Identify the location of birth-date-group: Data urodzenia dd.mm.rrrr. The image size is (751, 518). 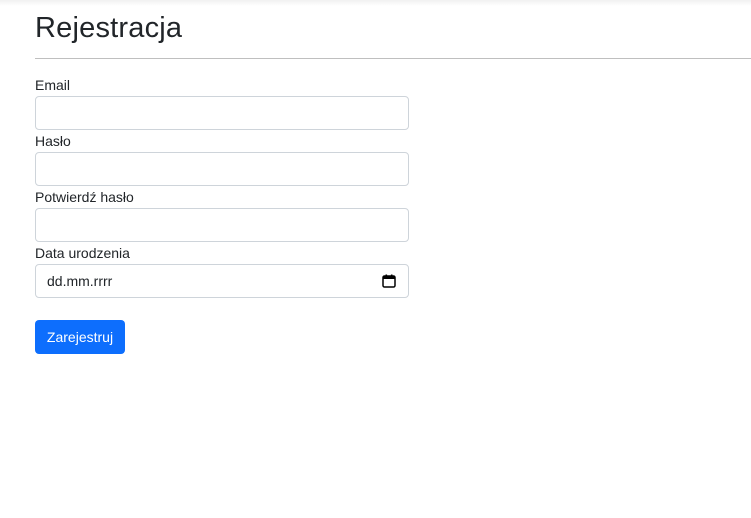
(222, 271).